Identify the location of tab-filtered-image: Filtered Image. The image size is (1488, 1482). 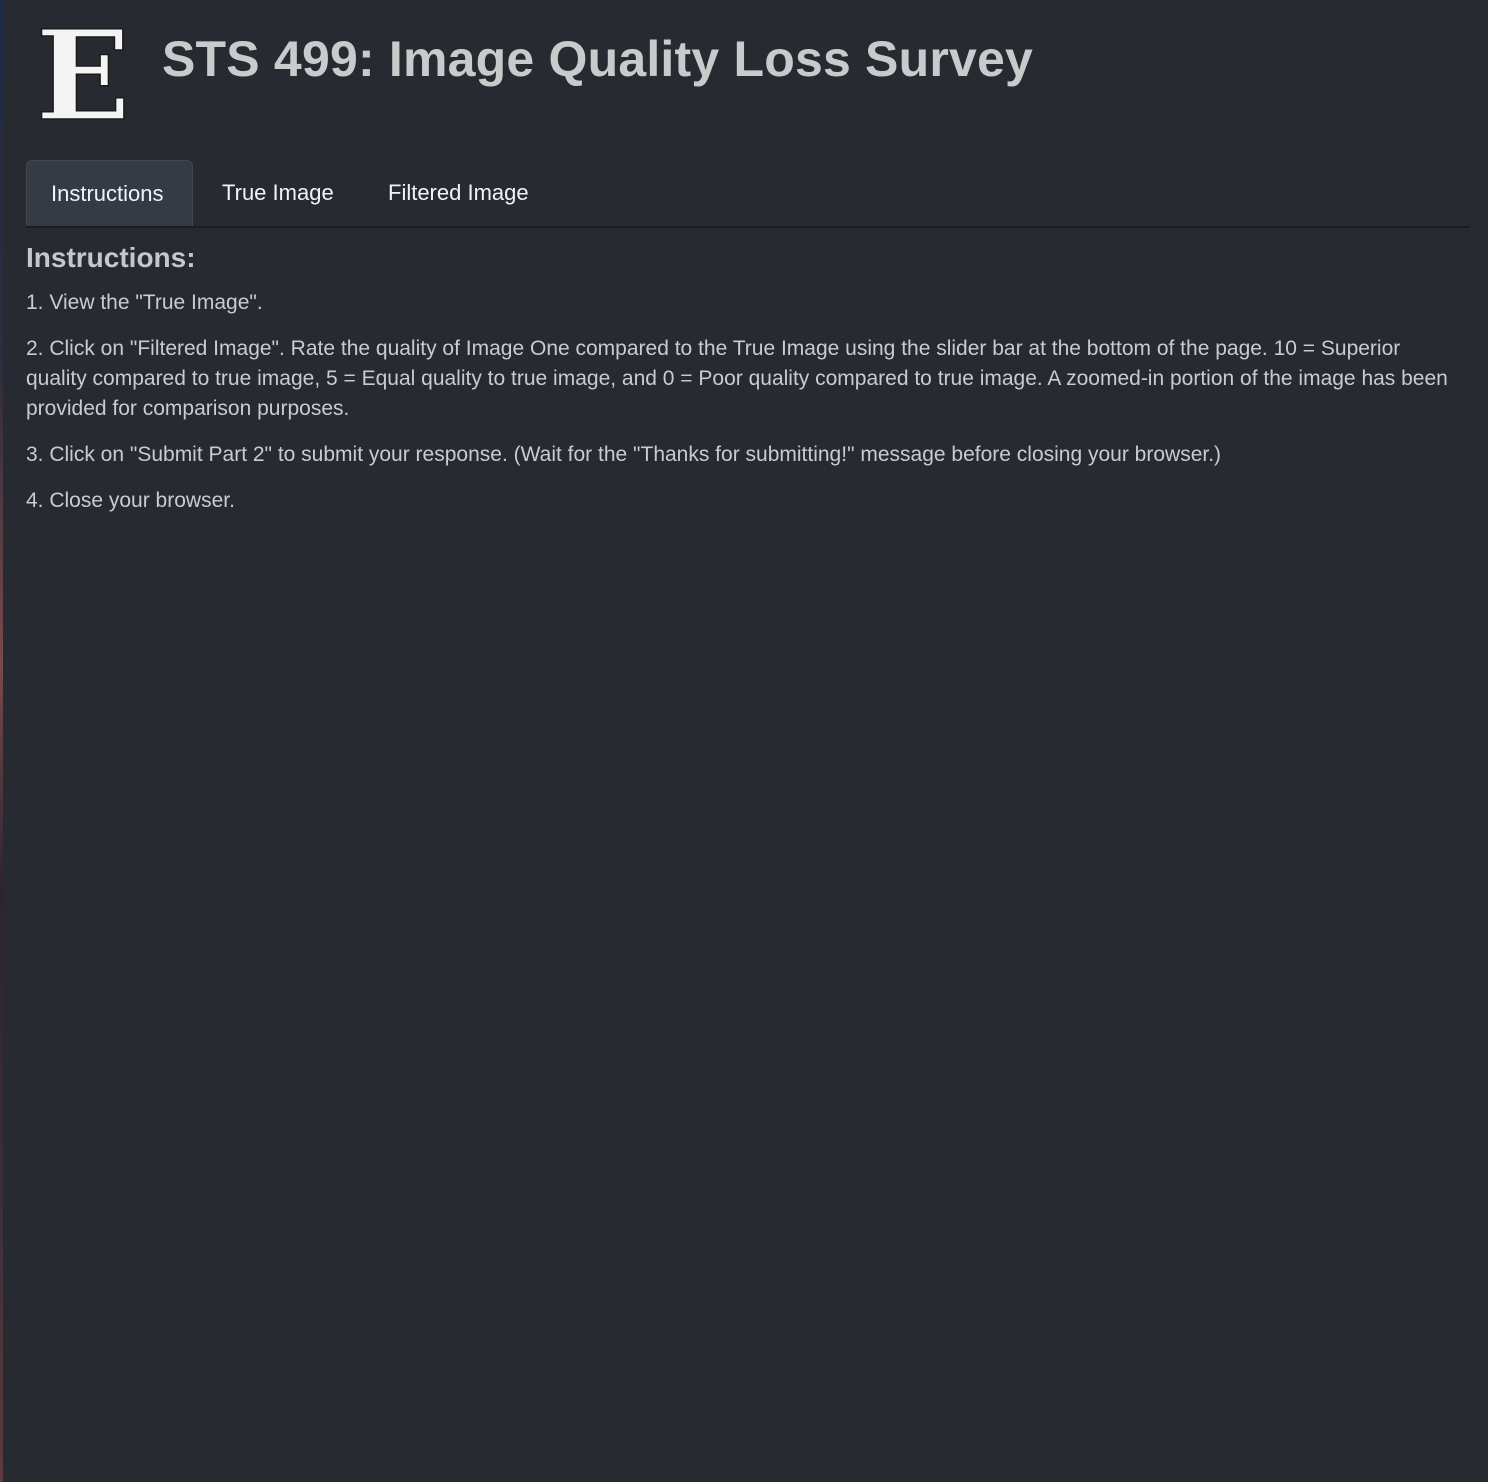
(458, 192).